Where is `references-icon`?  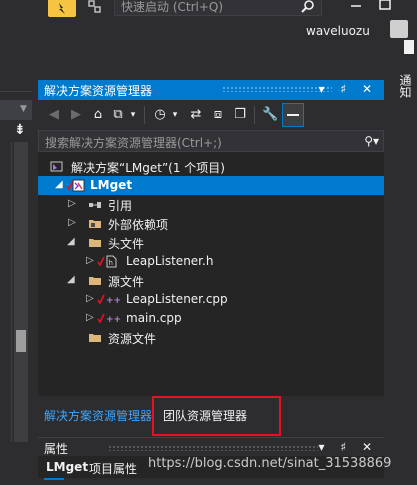
references-icon is located at coordinates (95, 204).